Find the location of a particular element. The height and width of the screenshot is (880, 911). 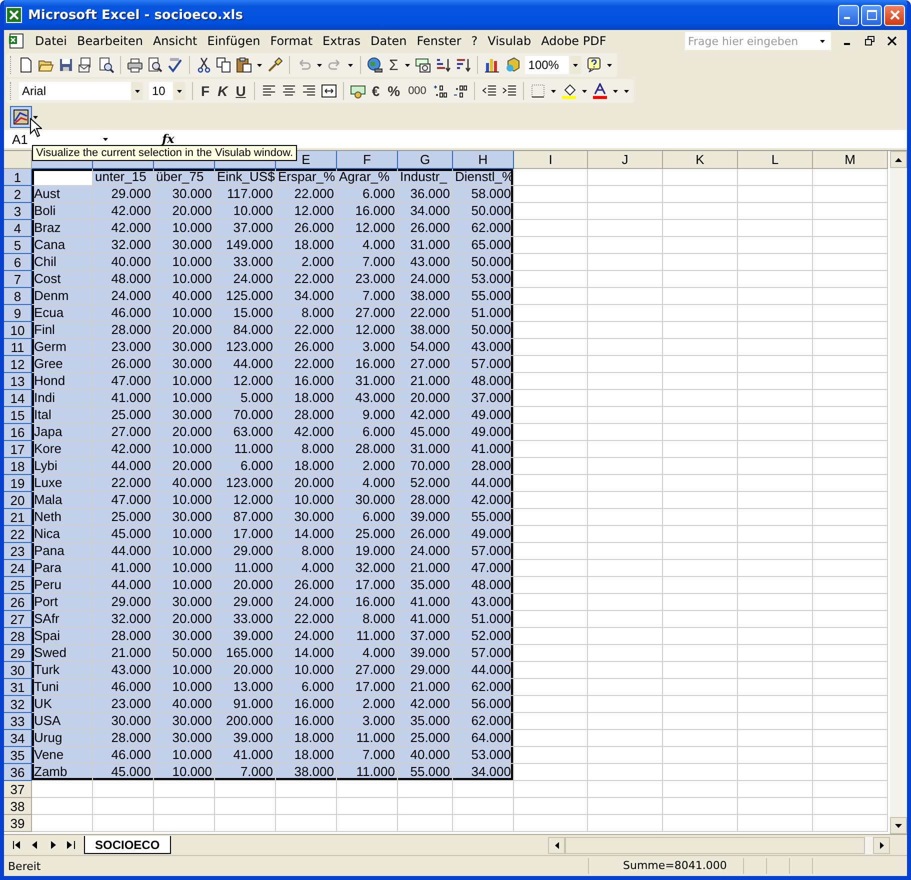

table-cell: Tuni is located at coordinates (62, 687).